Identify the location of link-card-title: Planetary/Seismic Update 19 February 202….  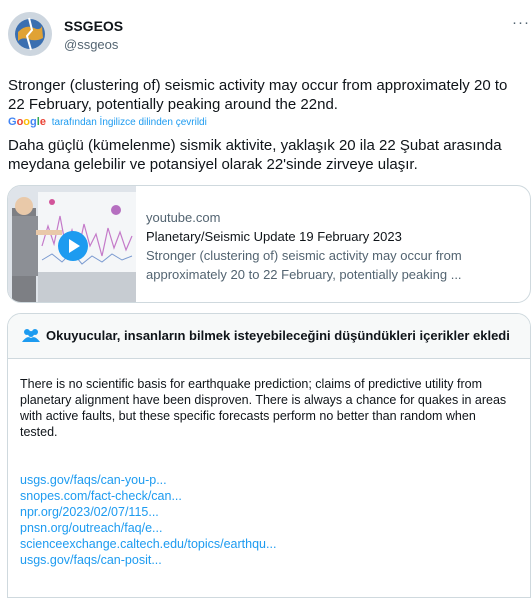
(274, 236).